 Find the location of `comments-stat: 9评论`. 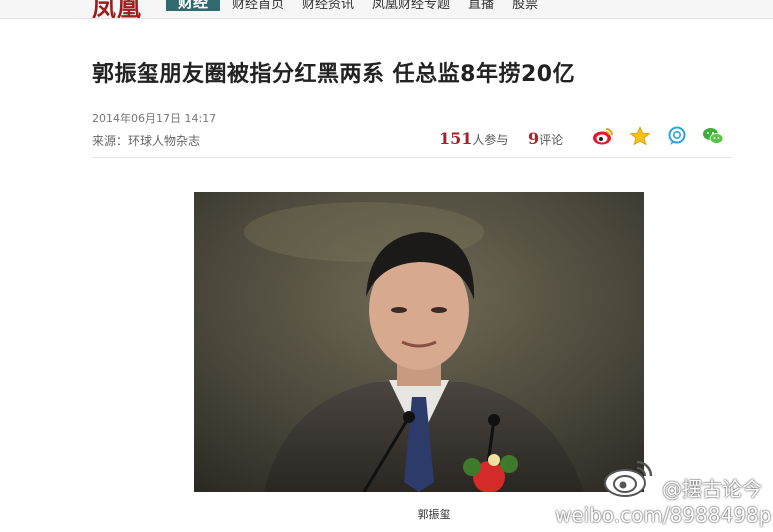

comments-stat: 9评论 is located at coordinates (545, 138).